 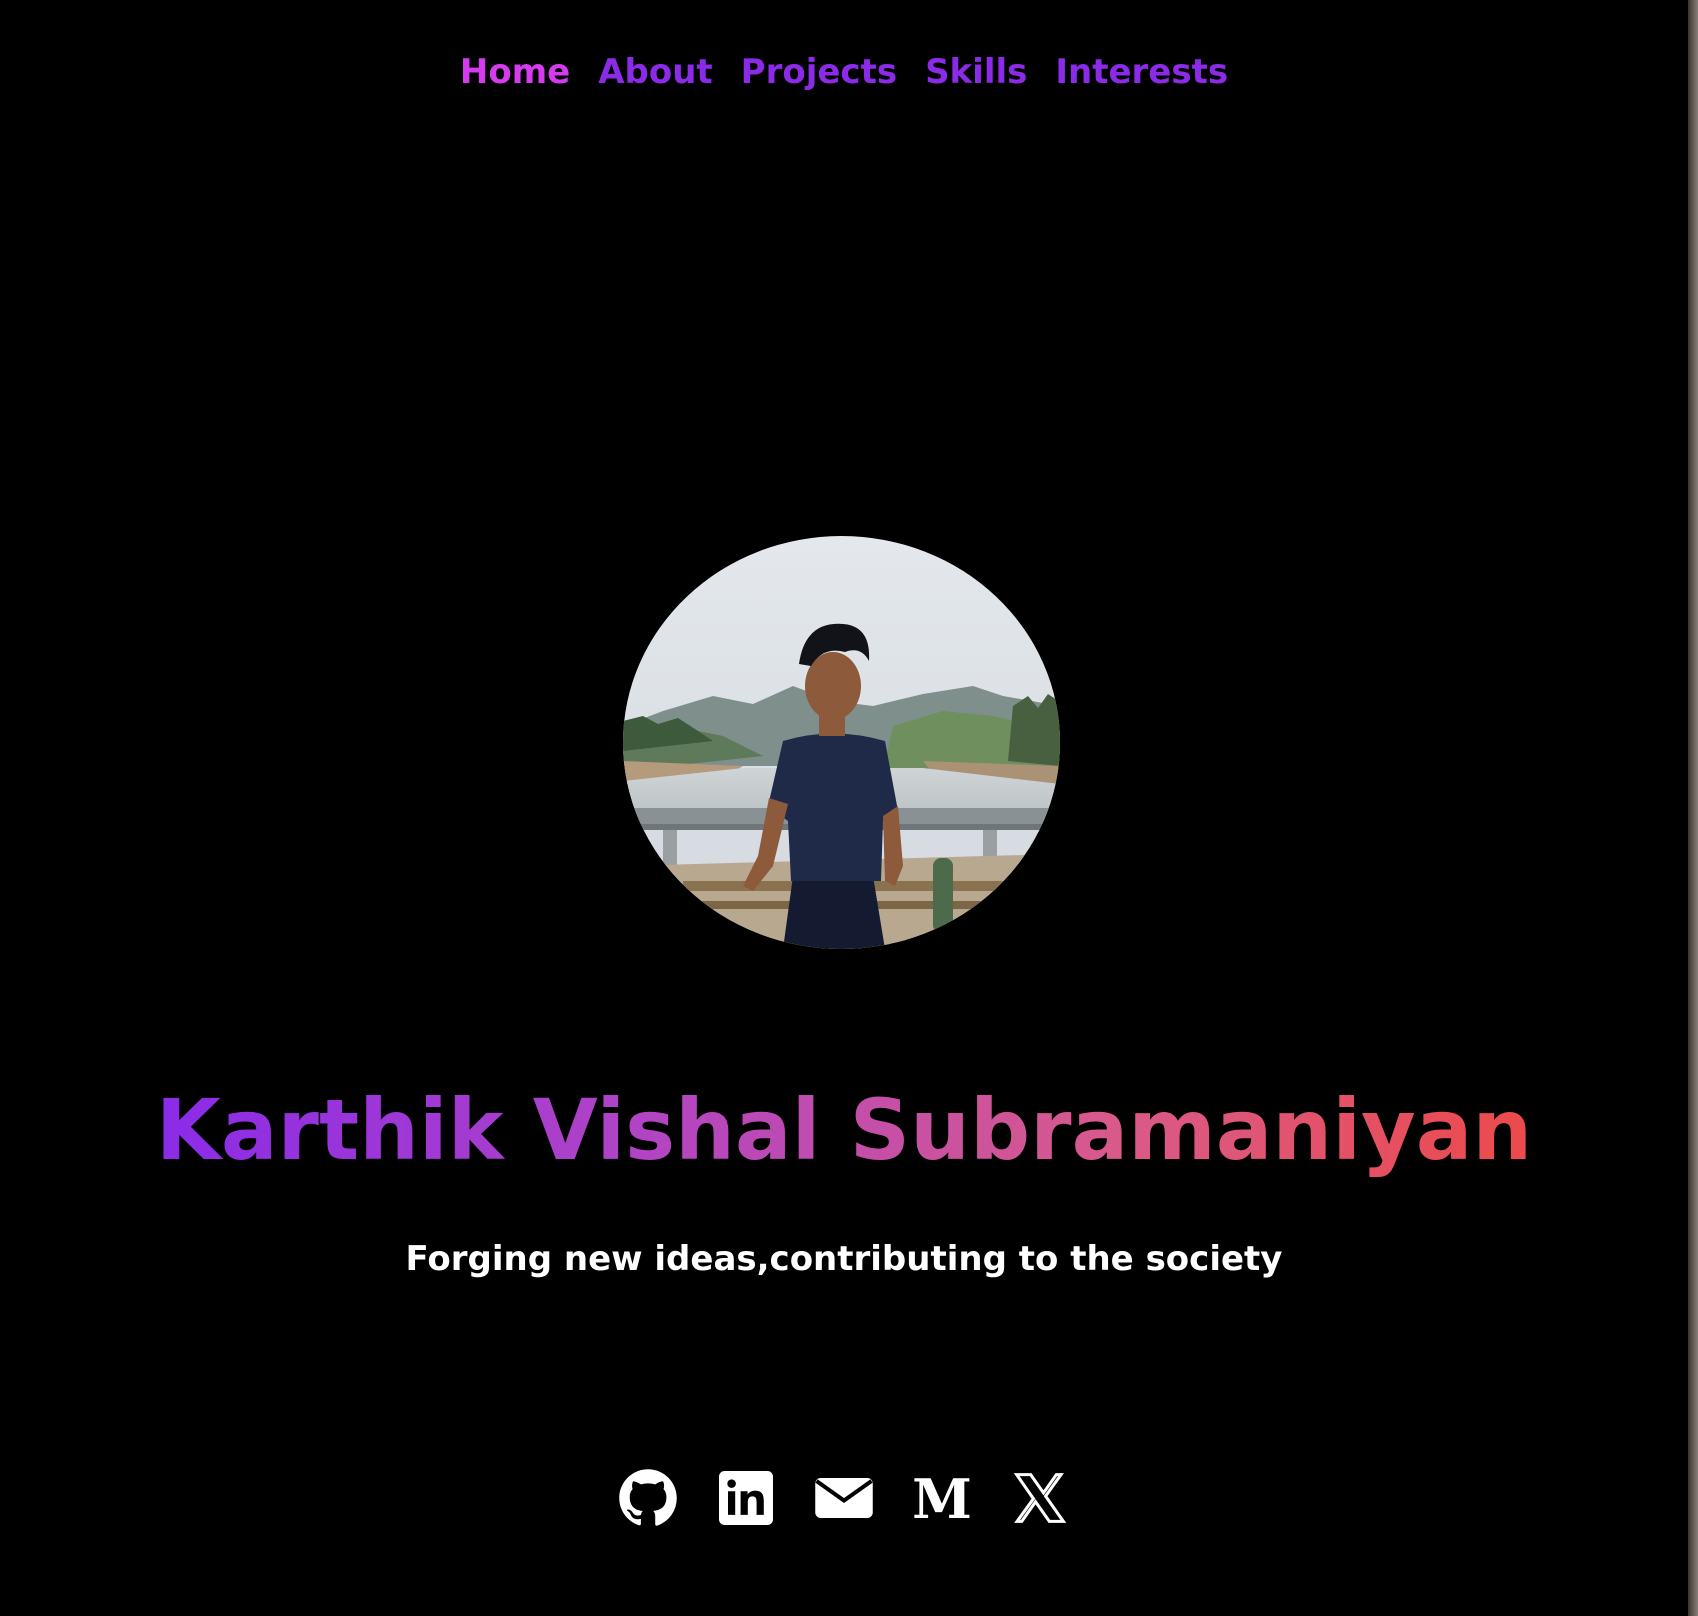 I want to click on github-icon, so click(x=648, y=1497).